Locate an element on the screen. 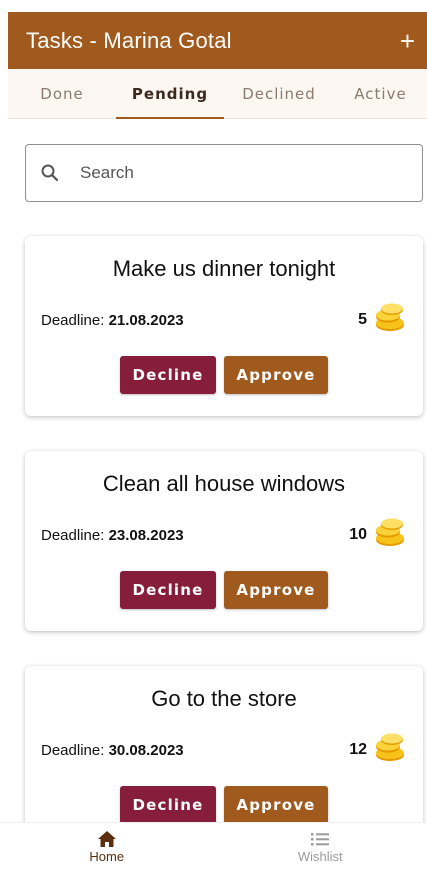 Image resolution: width=427 pixels, height=870 pixels. bottom-navigation: Home Wishlist is located at coordinates (213, 846).